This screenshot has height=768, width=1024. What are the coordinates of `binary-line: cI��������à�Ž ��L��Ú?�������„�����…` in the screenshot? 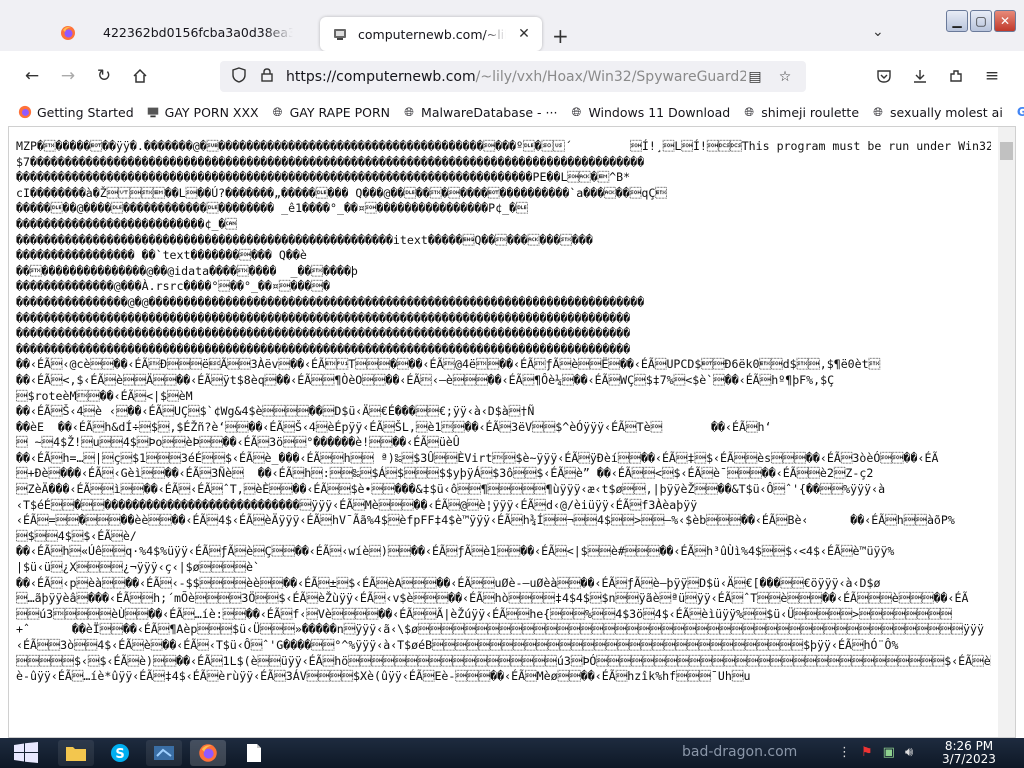 It's located at (341, 192).